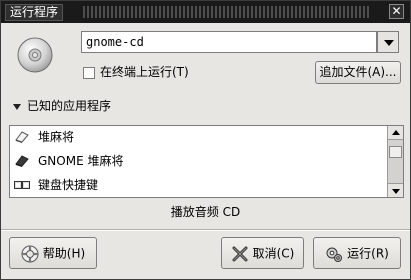 The height and width of the screenshot is (280, 411). Describe the element at coordinates (197, 161) in the screenshot. I see `list-item: GNOME 堆麻将` at that location.